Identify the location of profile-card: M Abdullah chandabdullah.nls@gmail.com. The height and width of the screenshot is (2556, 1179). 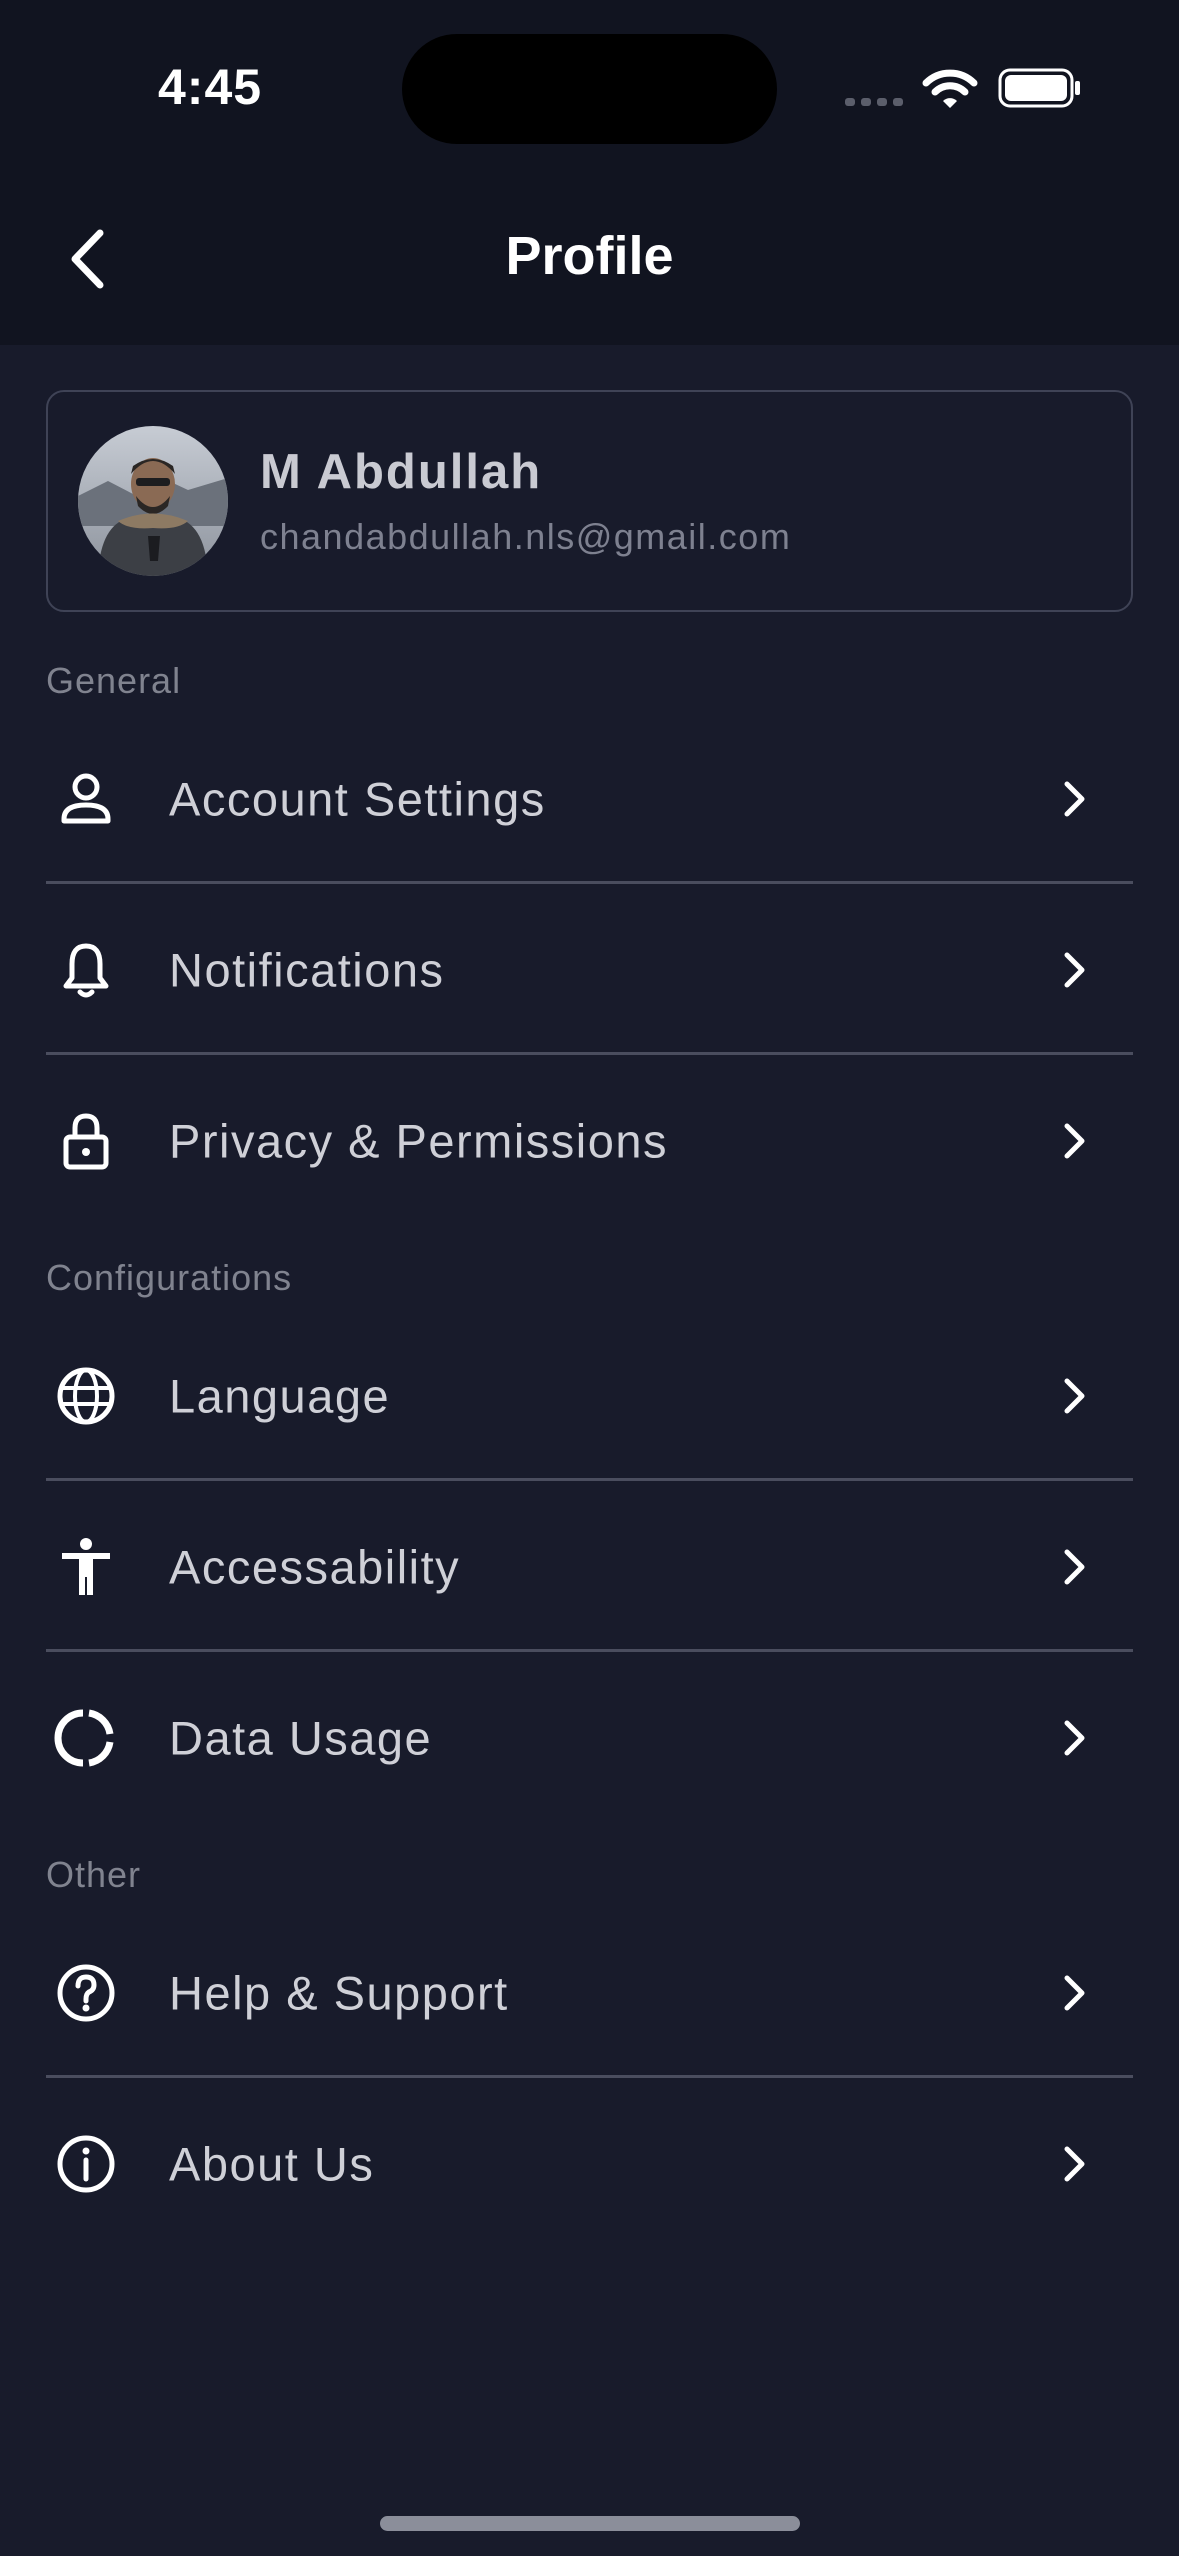
(589, 501).